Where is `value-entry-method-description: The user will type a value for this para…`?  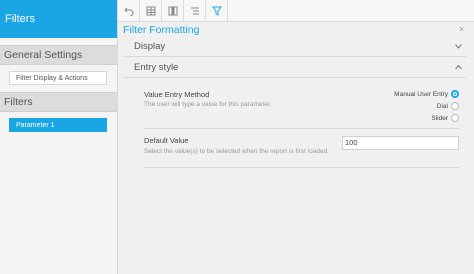
value-entry-method-description: The user will type a value for this para… is located at coordinates (208, 104).